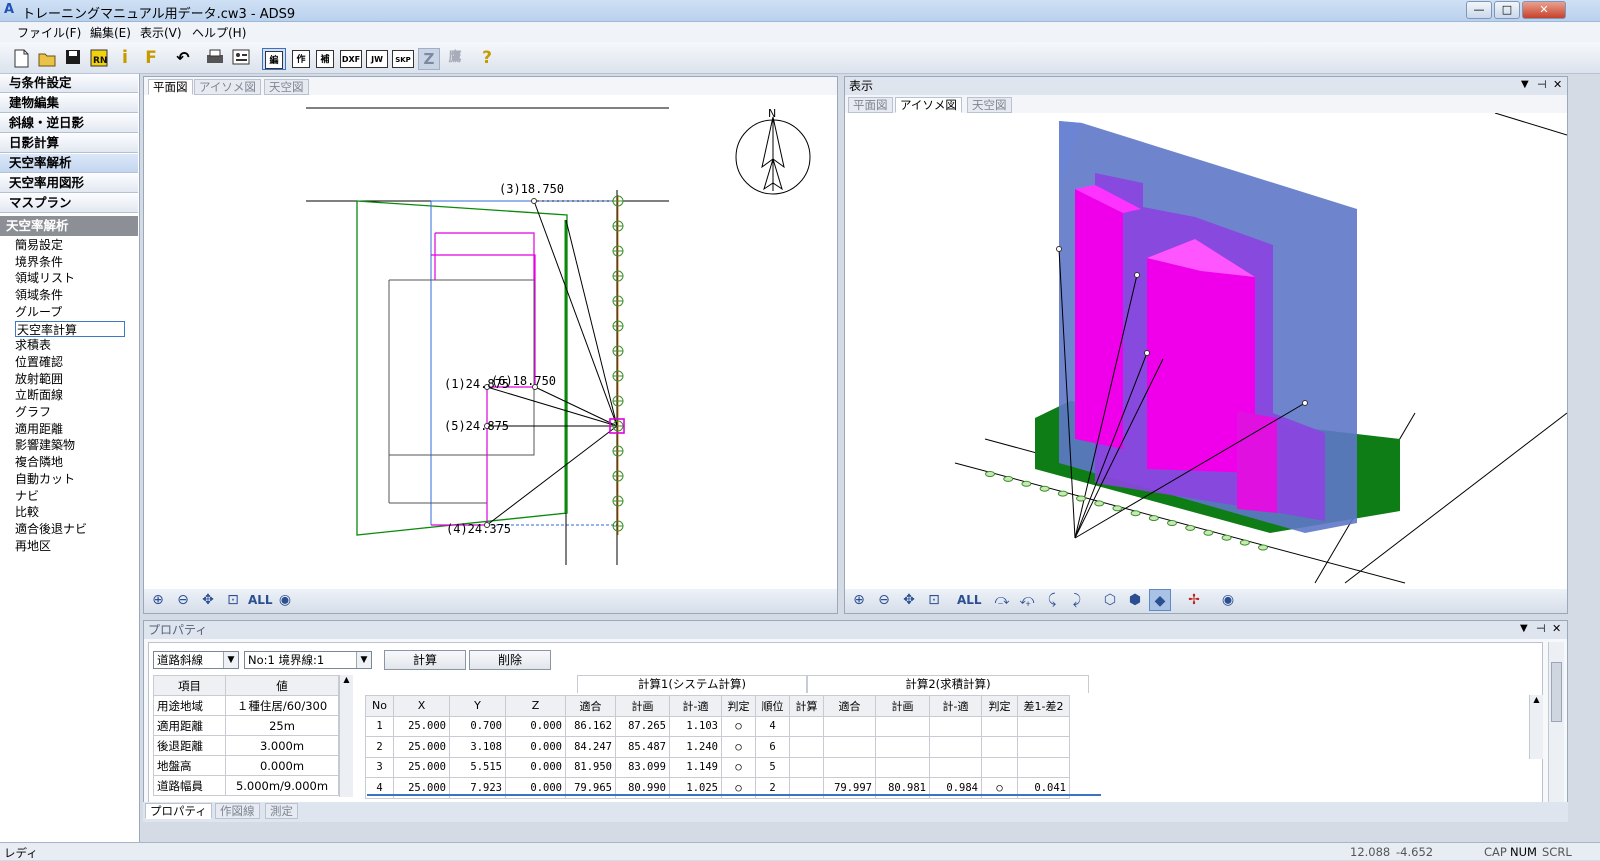 The height and width of the screenshot is (861, 1600). Describe the element at coordinates (282, 705) in the screenshot. I see `kv-value: １種住居/60/300` at that location.